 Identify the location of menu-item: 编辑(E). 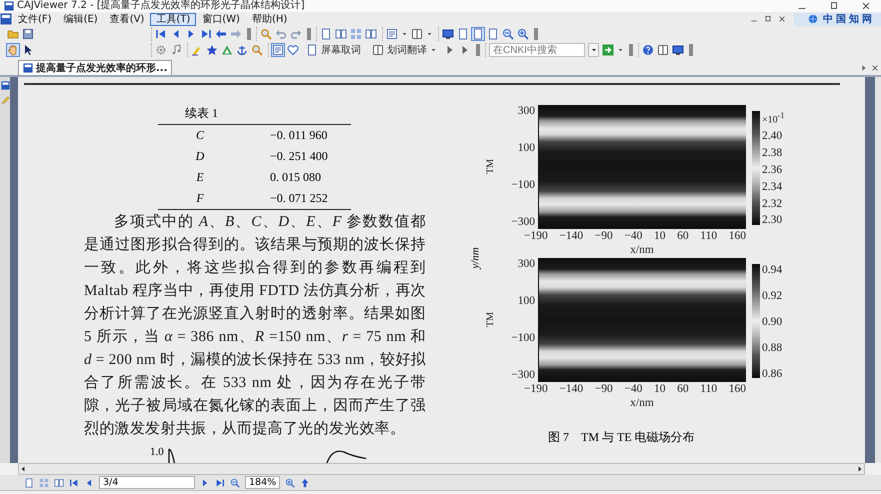
(81, 19).